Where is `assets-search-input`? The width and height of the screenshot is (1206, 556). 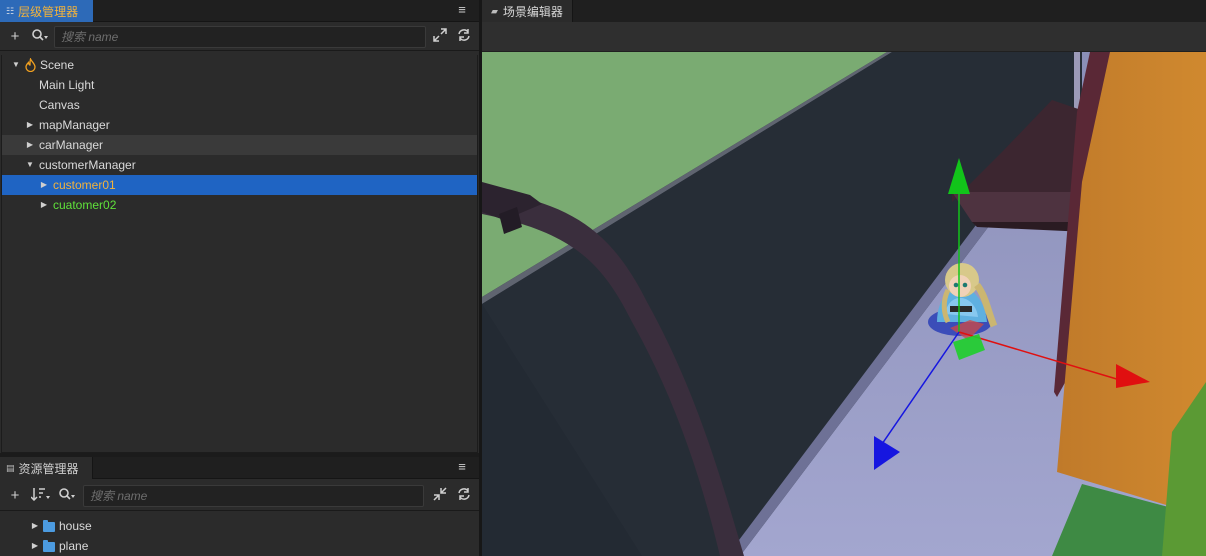
assets-search-input is located at coordinates (253, 496).